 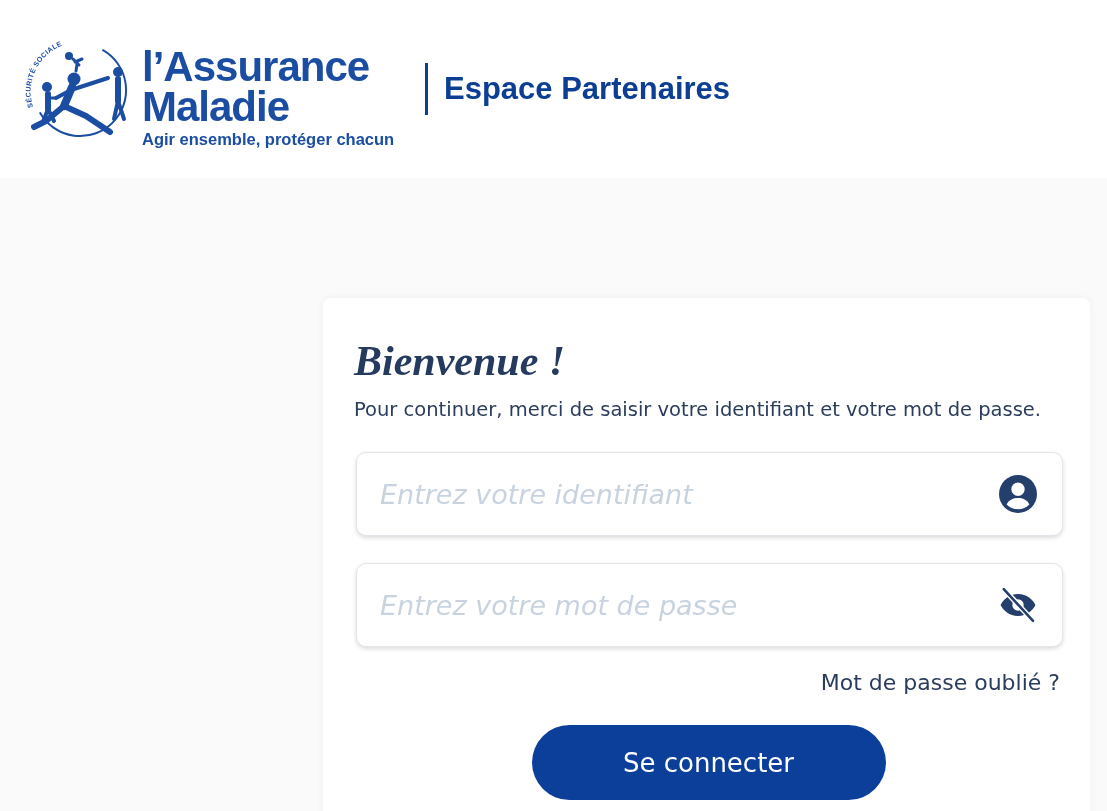 I want to click on logo-tagline: Agir ensemble, protéger chacun, so click(x=268, y=139).